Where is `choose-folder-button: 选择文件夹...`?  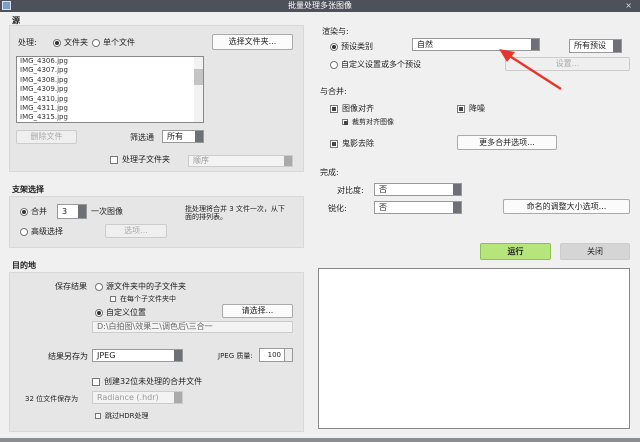
choose-folder-button: 选择文件夹... is located at coordinates (252, 42).